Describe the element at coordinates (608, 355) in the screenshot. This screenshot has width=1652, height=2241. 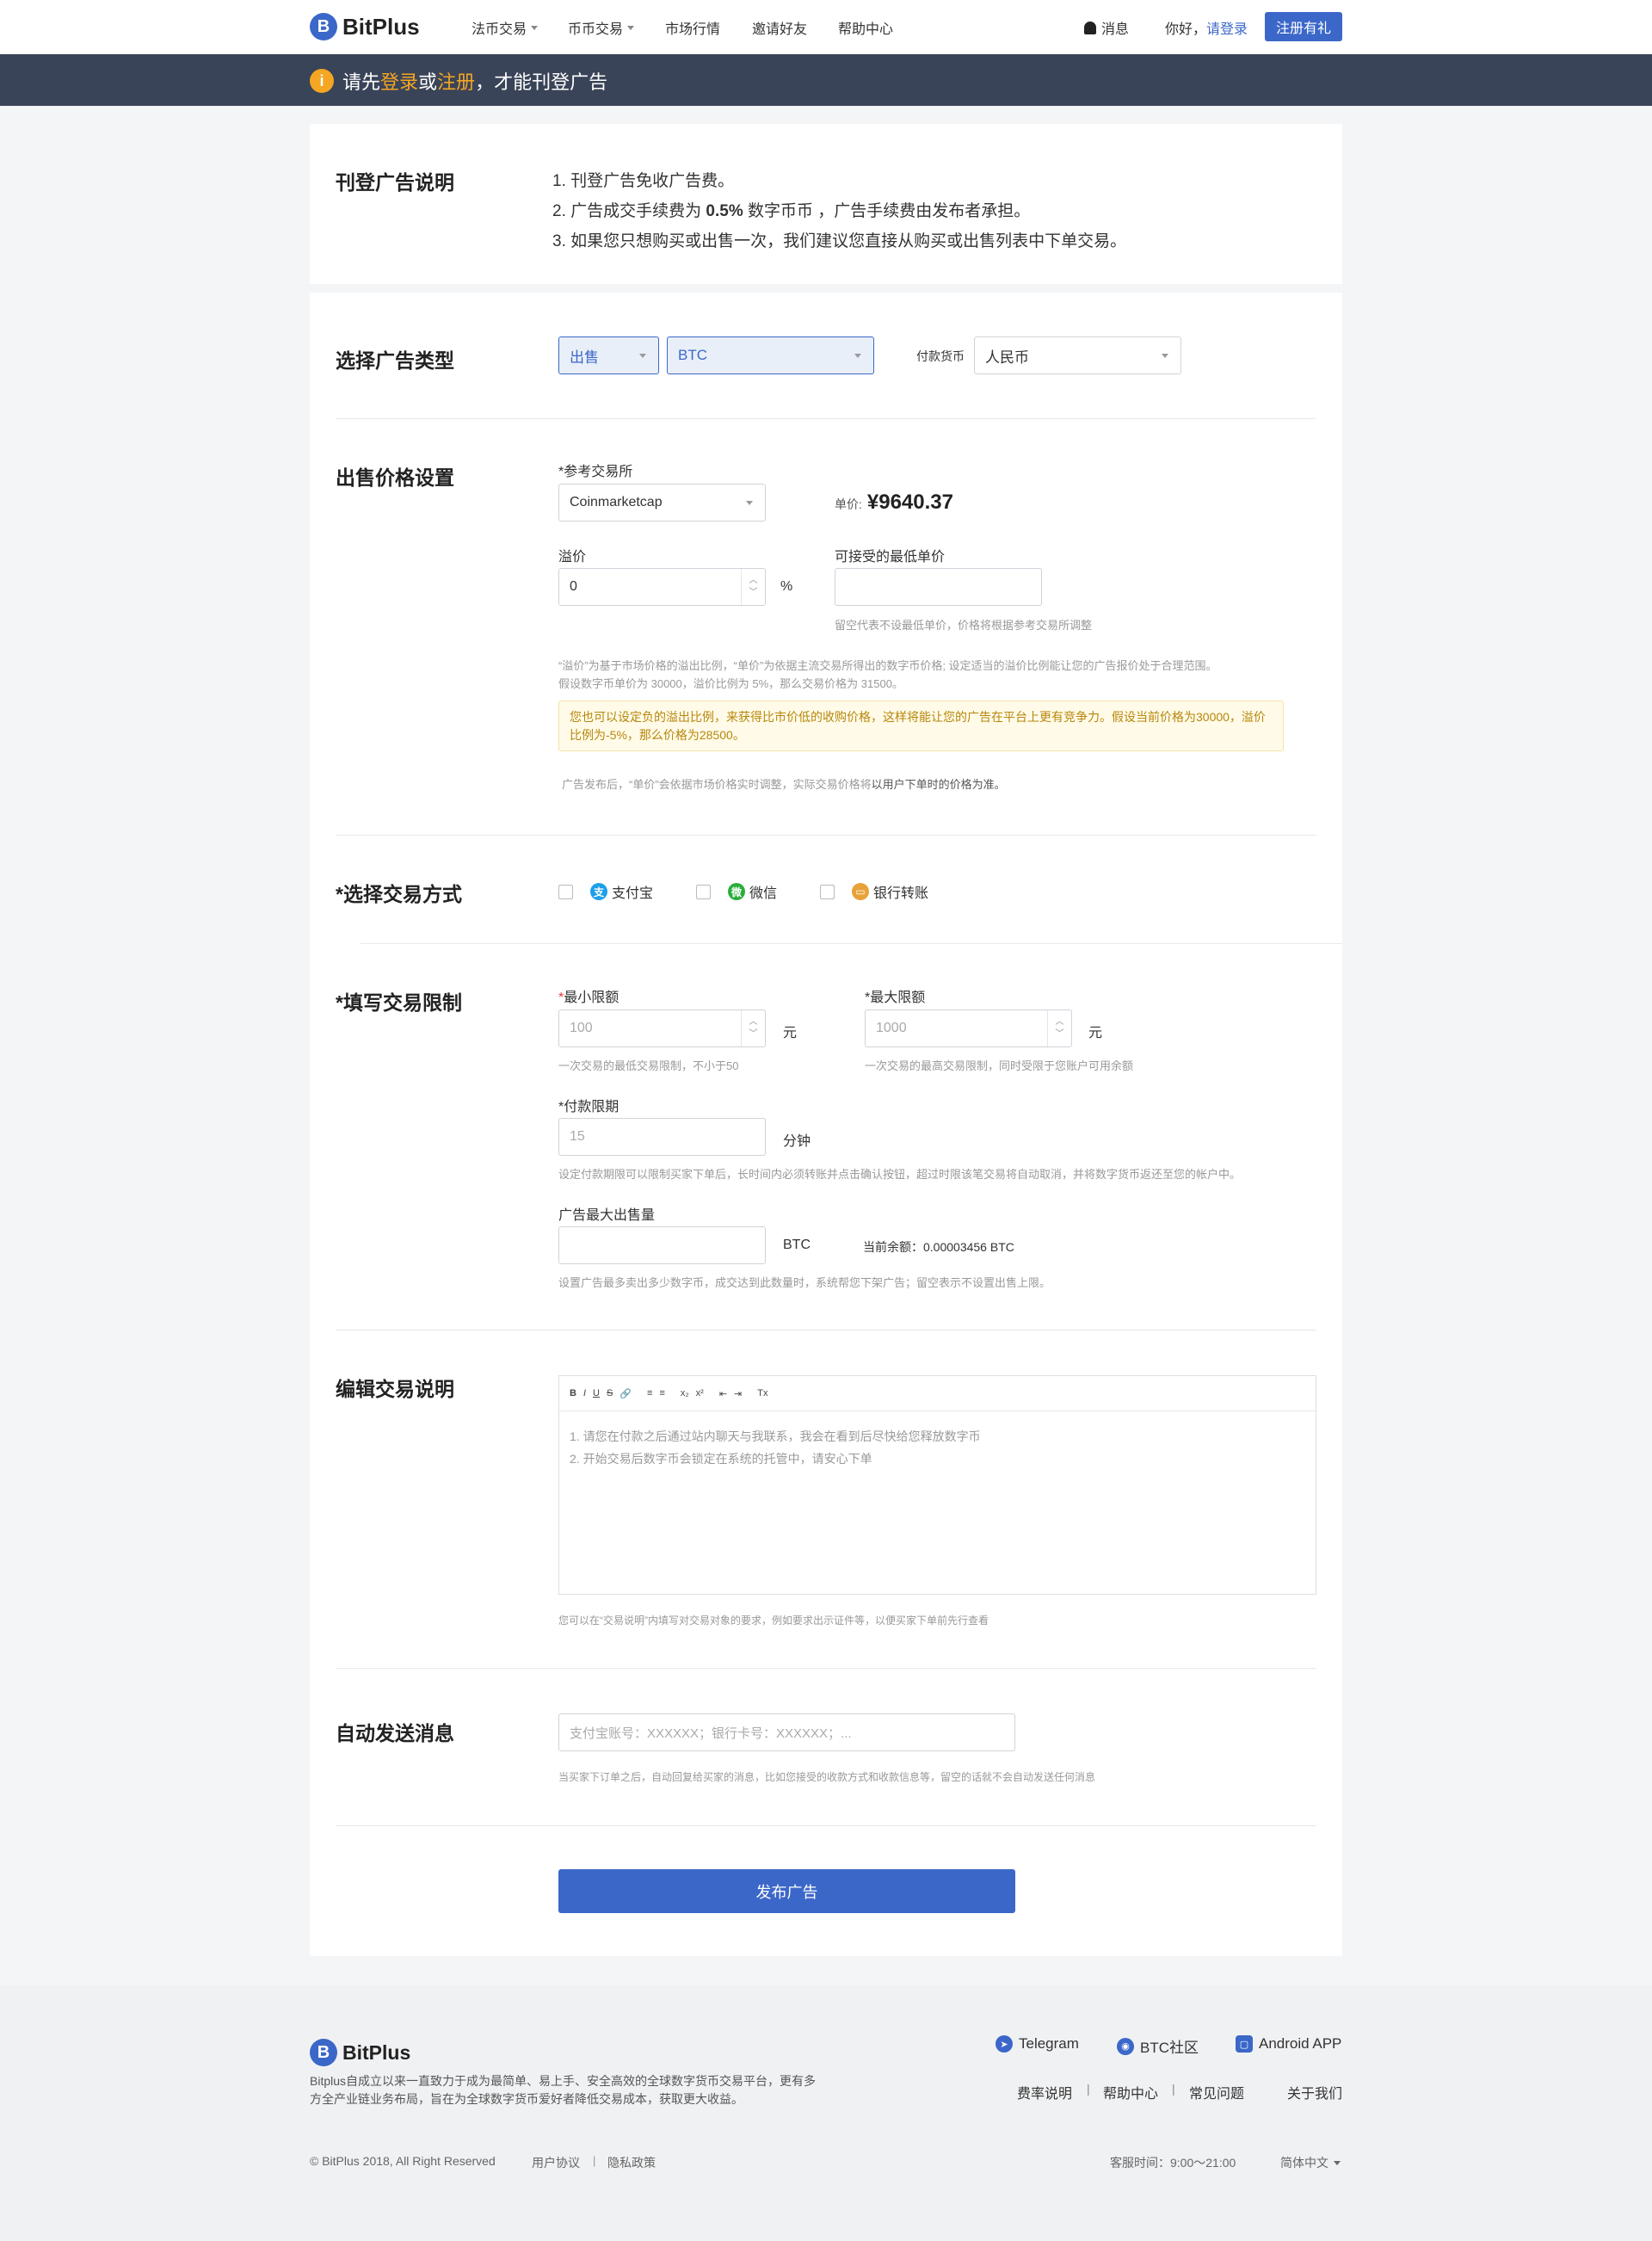
I see `side-select: 出售` at that location.